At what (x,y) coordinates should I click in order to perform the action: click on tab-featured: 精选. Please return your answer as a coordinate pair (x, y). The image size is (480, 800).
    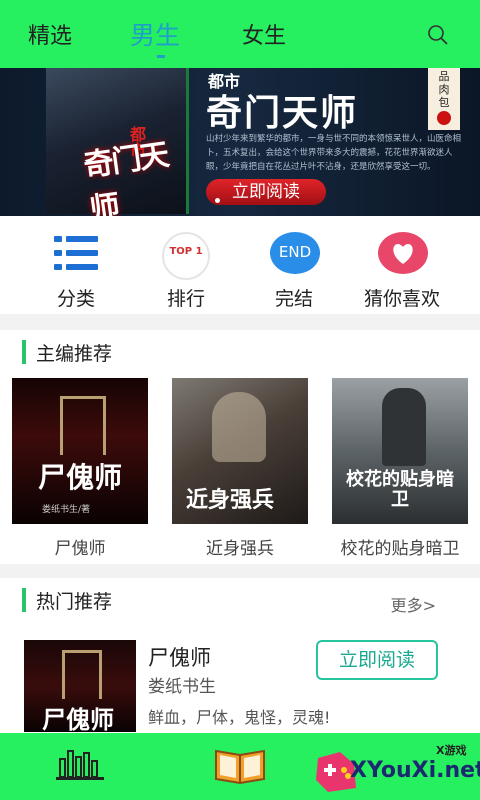
    Looking at the image, I should click on (50, 34).